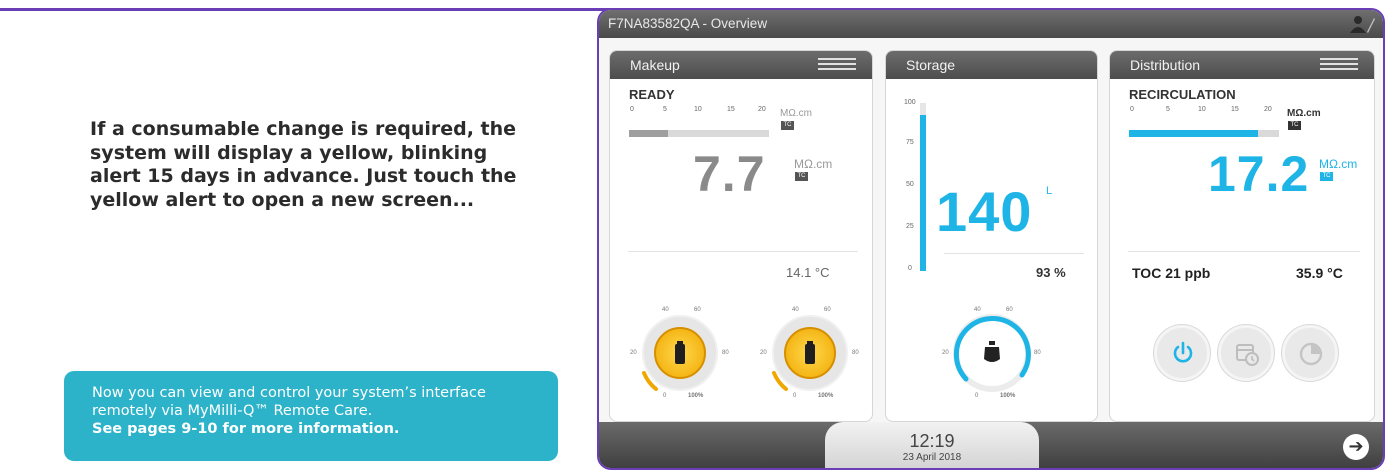 This screenshot has width=1391, height=476. Describe the element at coordinates (1338, 164) in the screenshot. I see `distribution-value-unit: MΩ.cm` at that location.